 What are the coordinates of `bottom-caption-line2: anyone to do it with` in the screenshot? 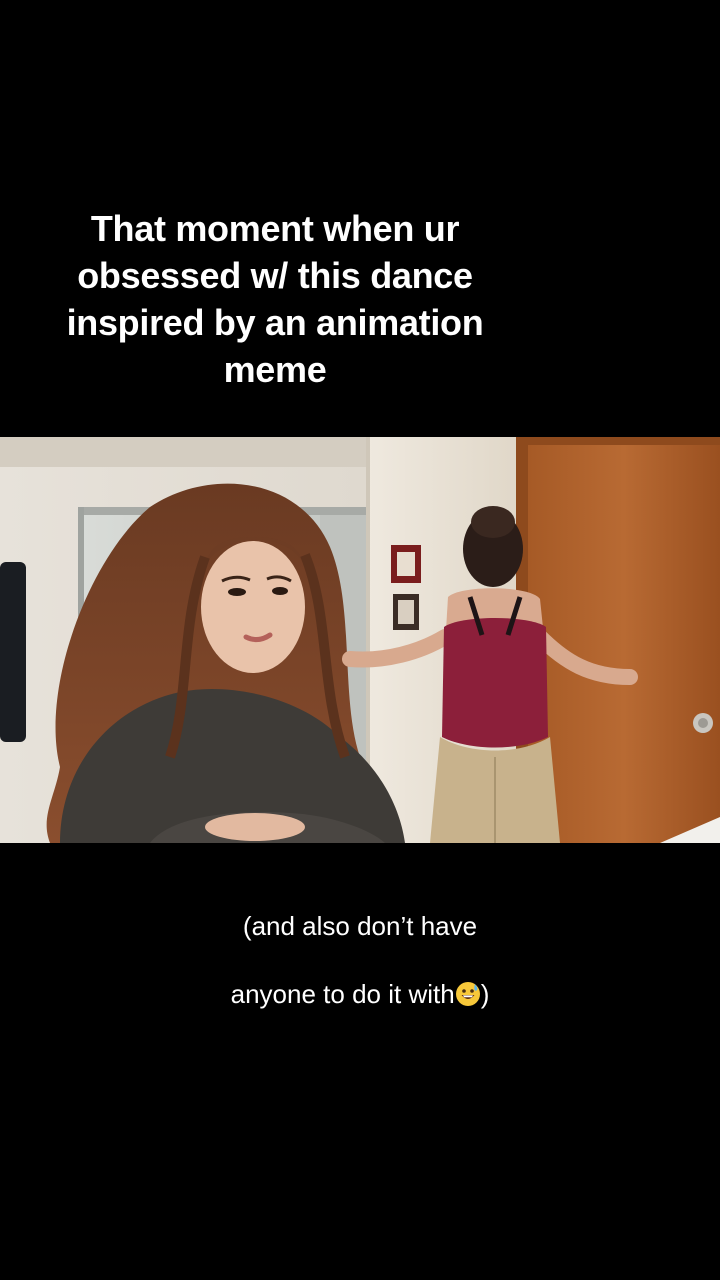 It's located at (342, 994).